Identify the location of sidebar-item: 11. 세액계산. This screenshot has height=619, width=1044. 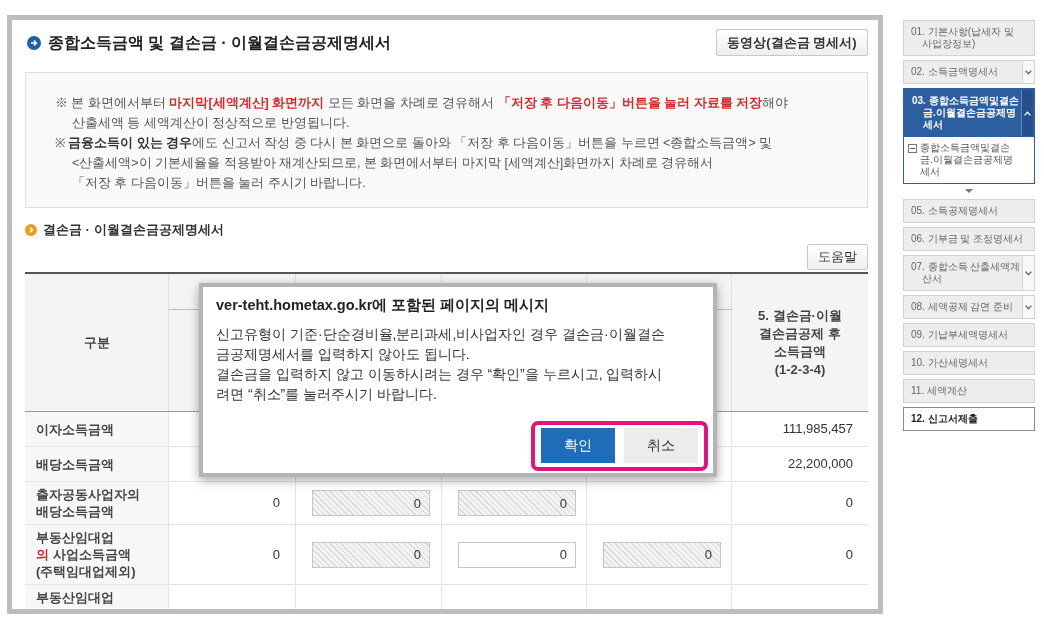
(969, 391).